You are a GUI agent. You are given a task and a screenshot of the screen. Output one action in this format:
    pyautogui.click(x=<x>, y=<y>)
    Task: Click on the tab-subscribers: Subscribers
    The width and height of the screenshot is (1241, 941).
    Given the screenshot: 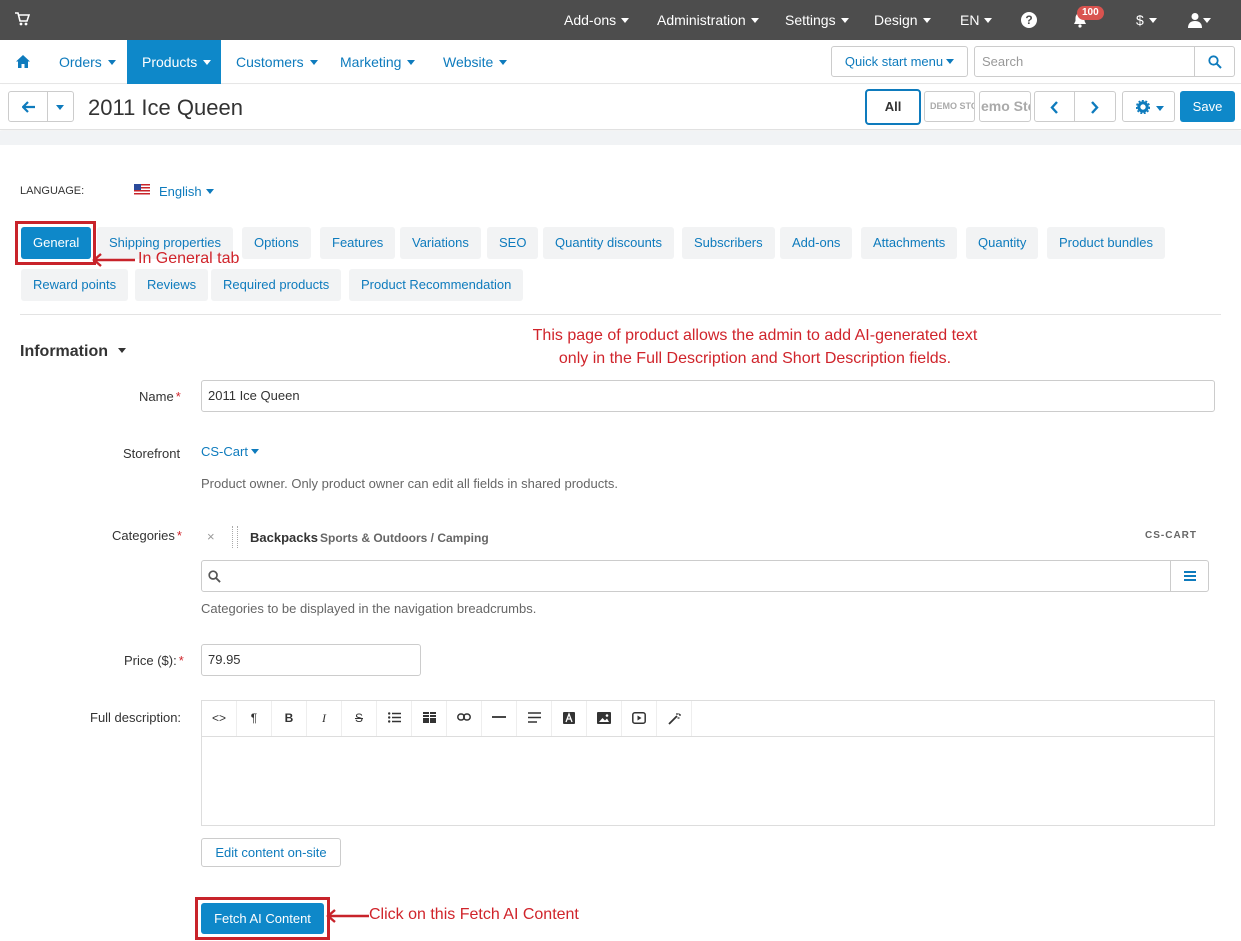 What is the action you would take?
    pyautogui.click(x=728, y=243)
    